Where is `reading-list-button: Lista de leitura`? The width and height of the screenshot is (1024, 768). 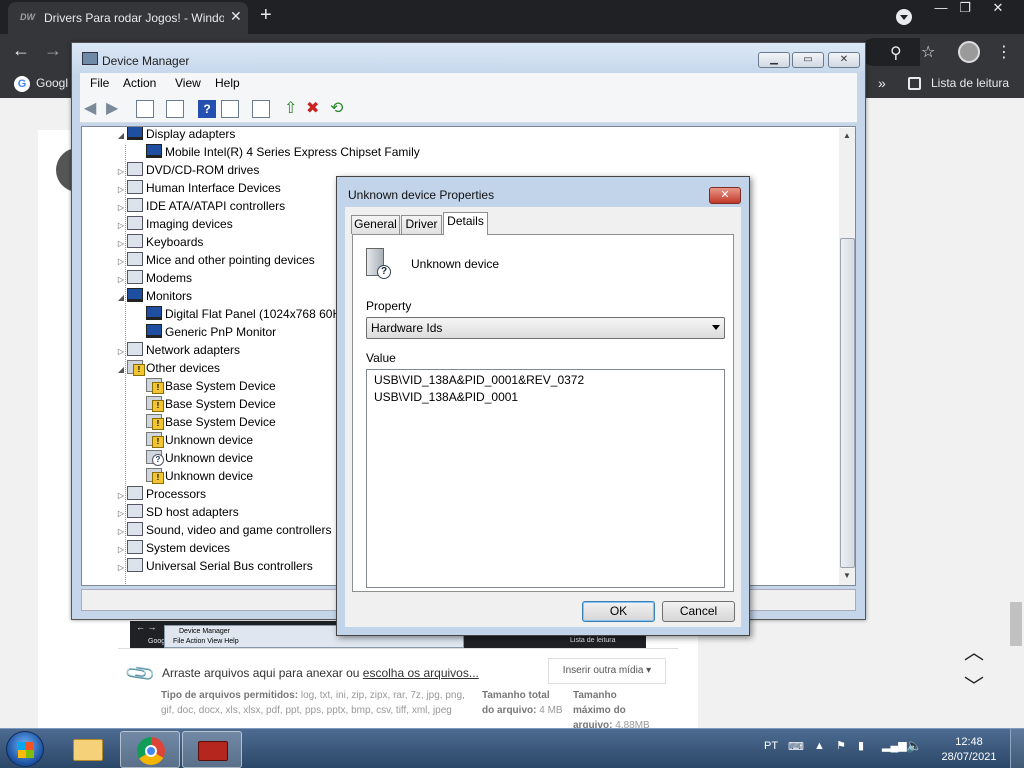
reading-list-button: Lista de leitura is located at coordinates (958, 83).